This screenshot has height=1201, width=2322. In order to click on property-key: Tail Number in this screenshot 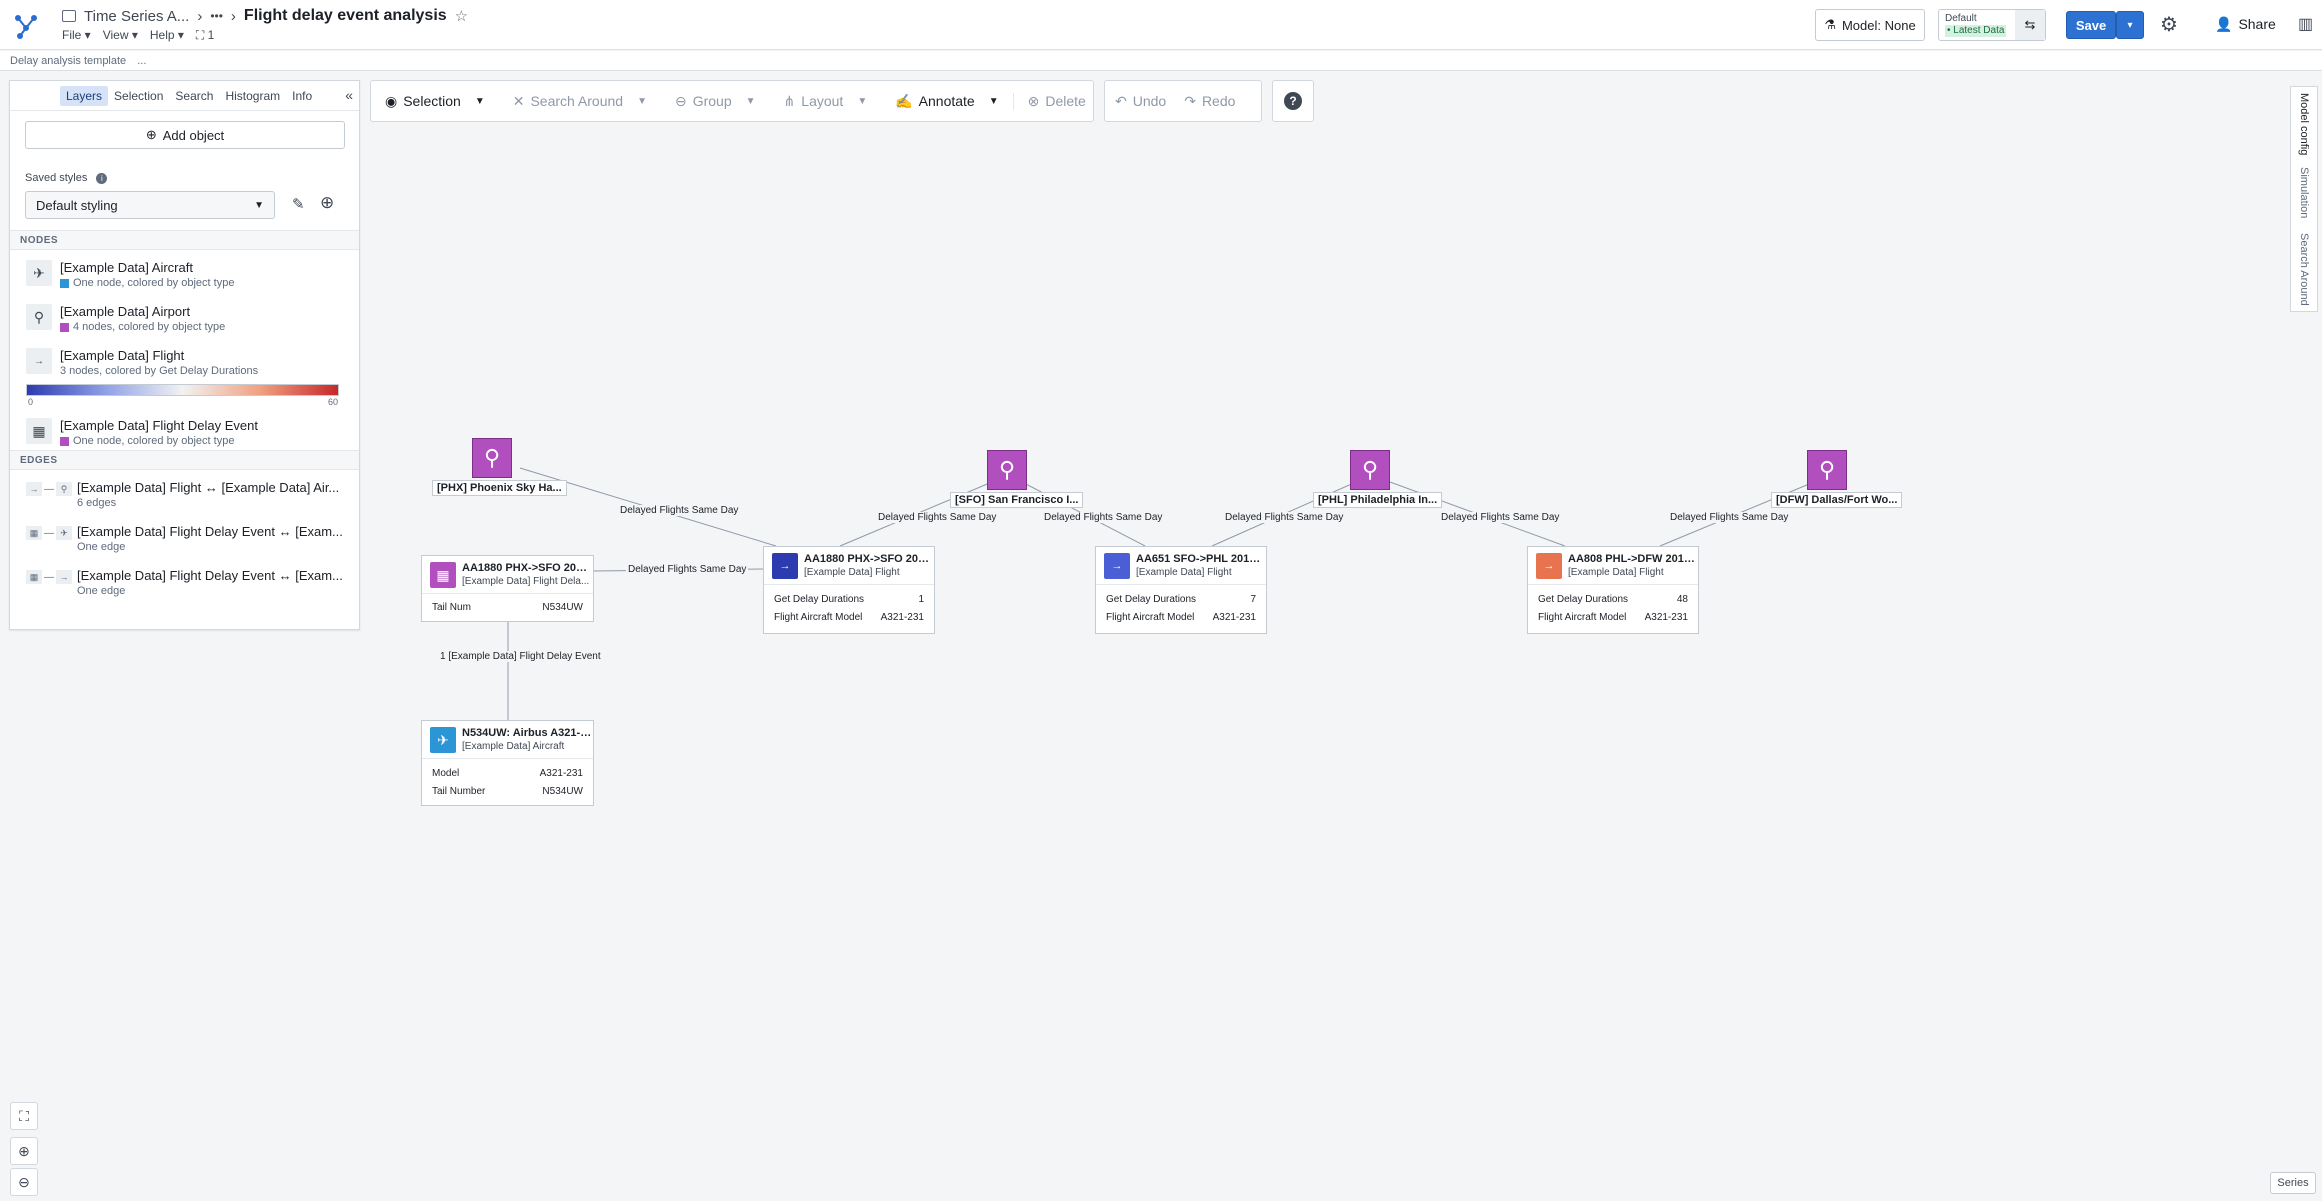, I will do `click(459, 791)`.